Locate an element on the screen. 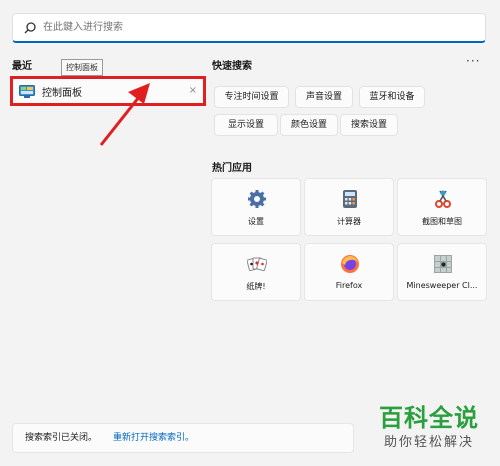  app-tile-label: 截图和草图 is located at coordinates (442, 221).